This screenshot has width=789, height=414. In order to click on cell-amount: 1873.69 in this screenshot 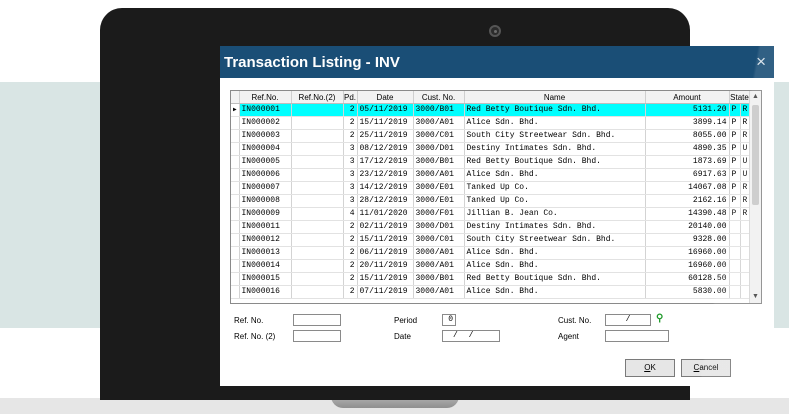, I will do `click(687, 162)`.